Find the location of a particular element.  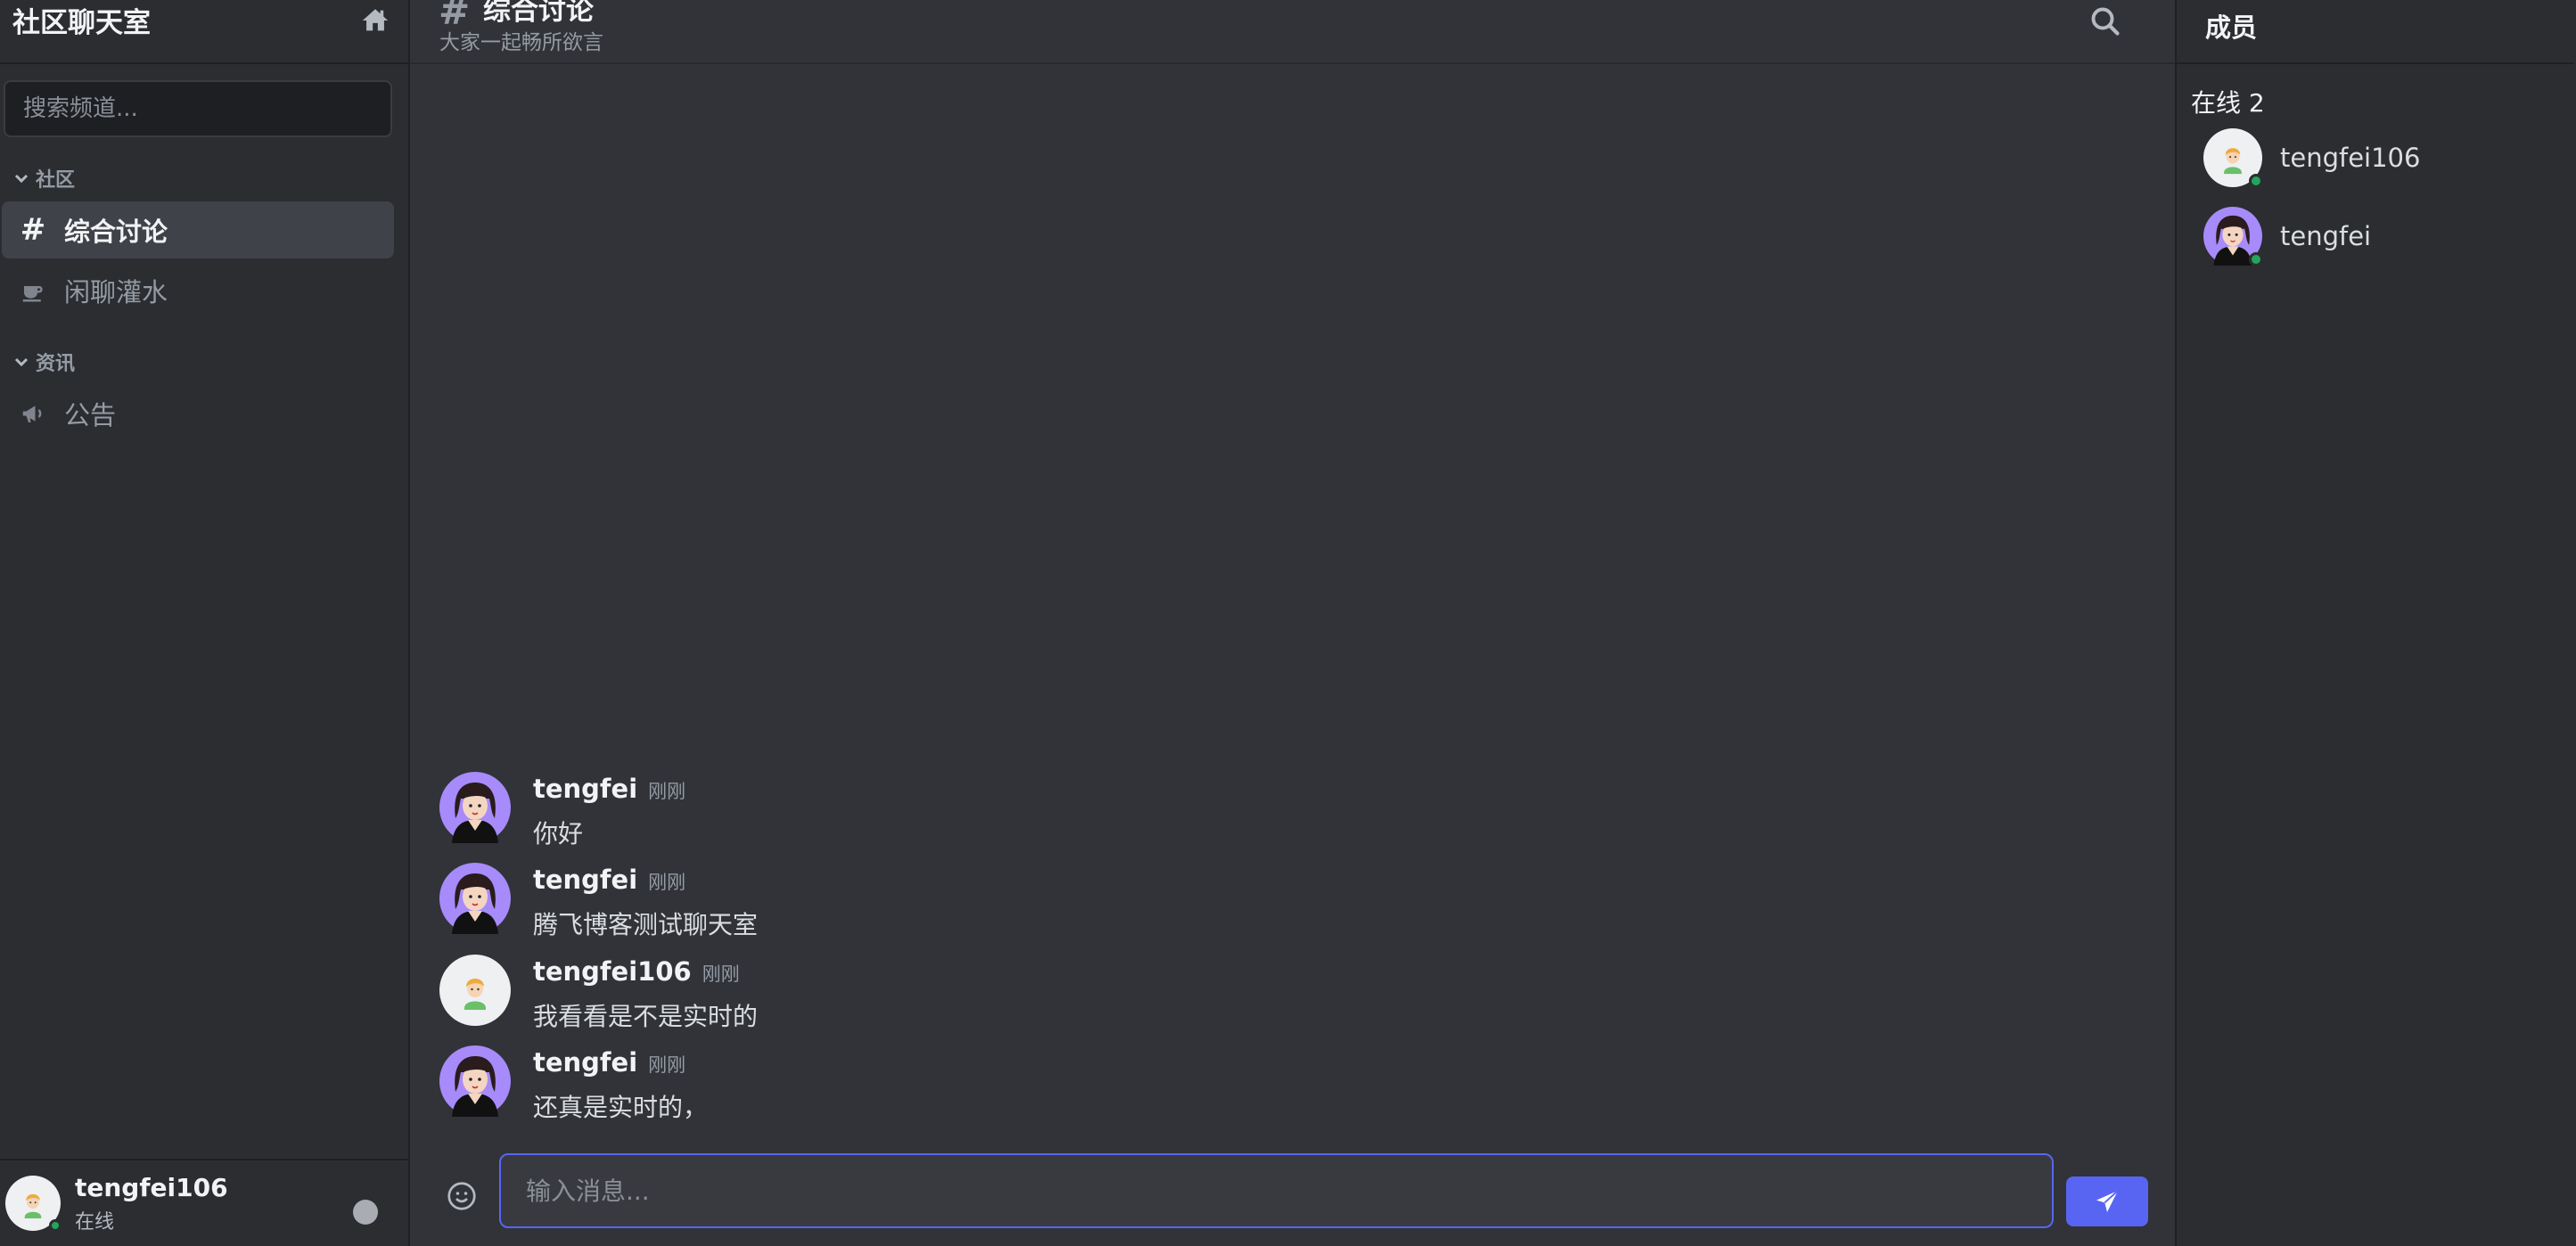

members-title: 成员 is located at coordinates (2231, 27).